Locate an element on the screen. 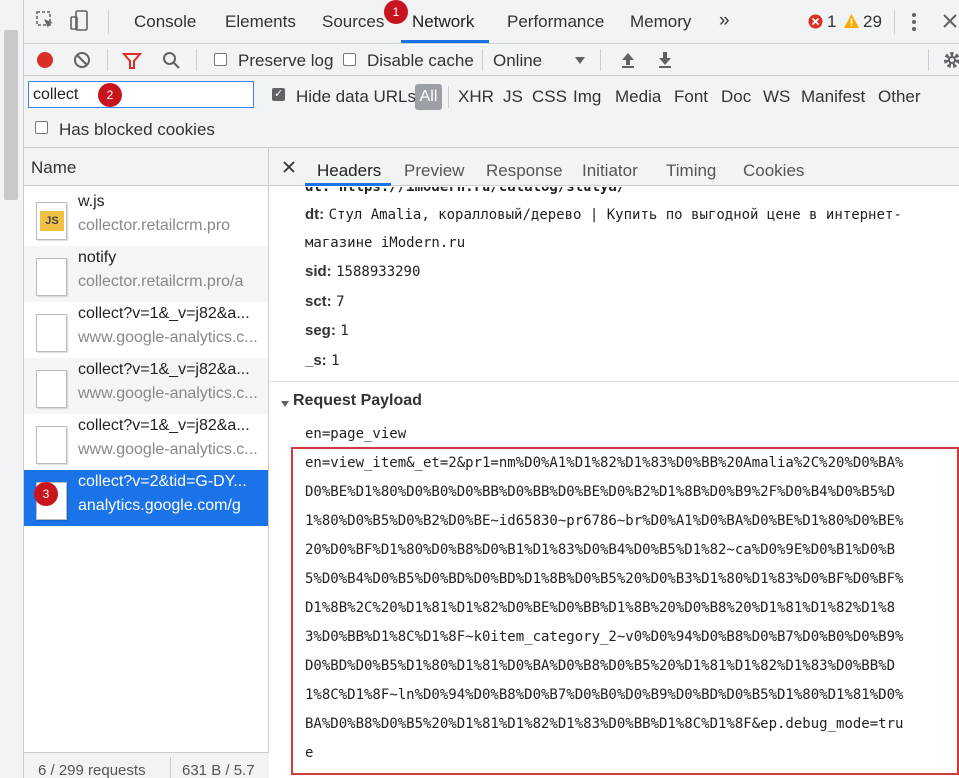 This screenshot has height=778, width=959. tab-performance: Performance is located at coordinates (555, 22).